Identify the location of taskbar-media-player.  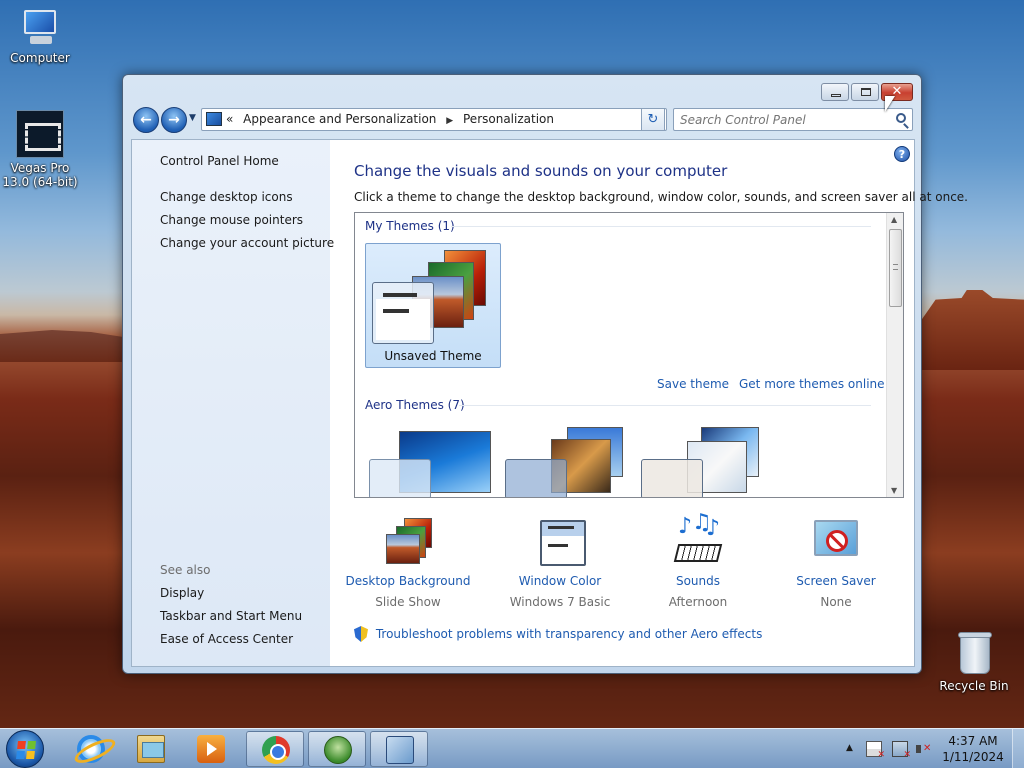
(211, 749).